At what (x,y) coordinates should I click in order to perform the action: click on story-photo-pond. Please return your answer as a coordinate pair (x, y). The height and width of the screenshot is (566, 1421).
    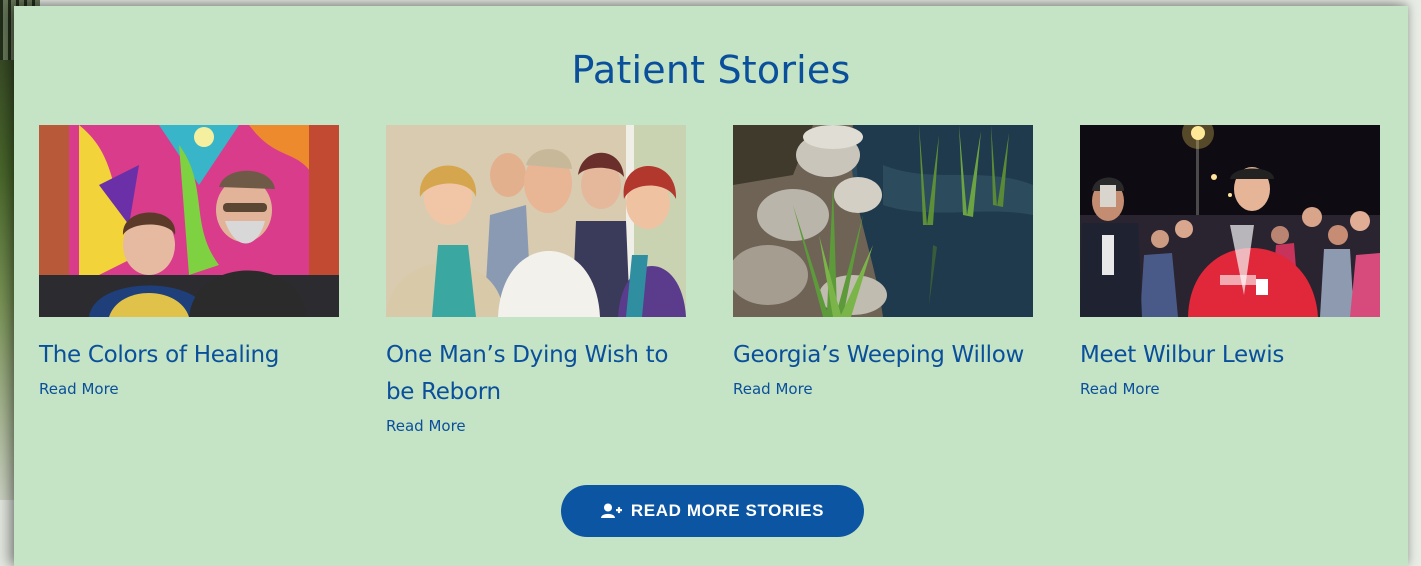
    Looking at the image, I should click on (883, 221).